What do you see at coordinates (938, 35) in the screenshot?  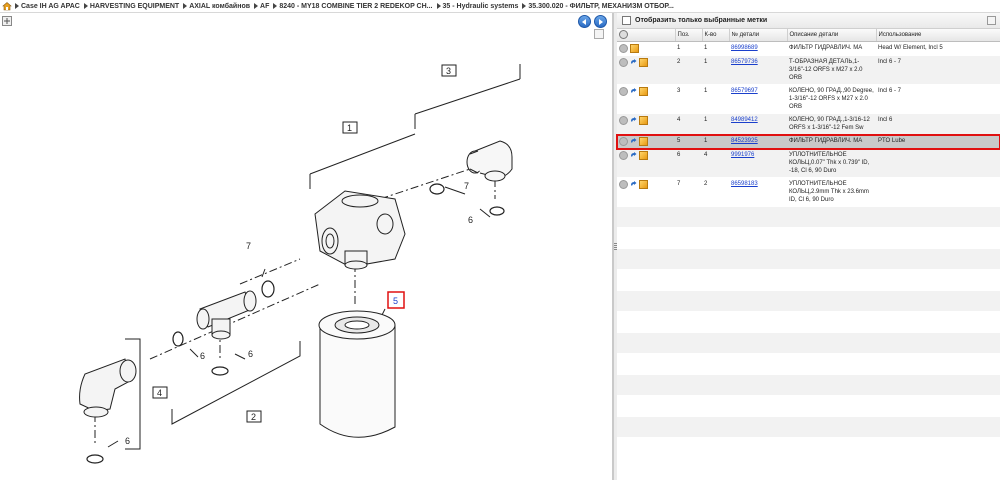 I see `header-usage: Использование` at bounding box center [938, 35].